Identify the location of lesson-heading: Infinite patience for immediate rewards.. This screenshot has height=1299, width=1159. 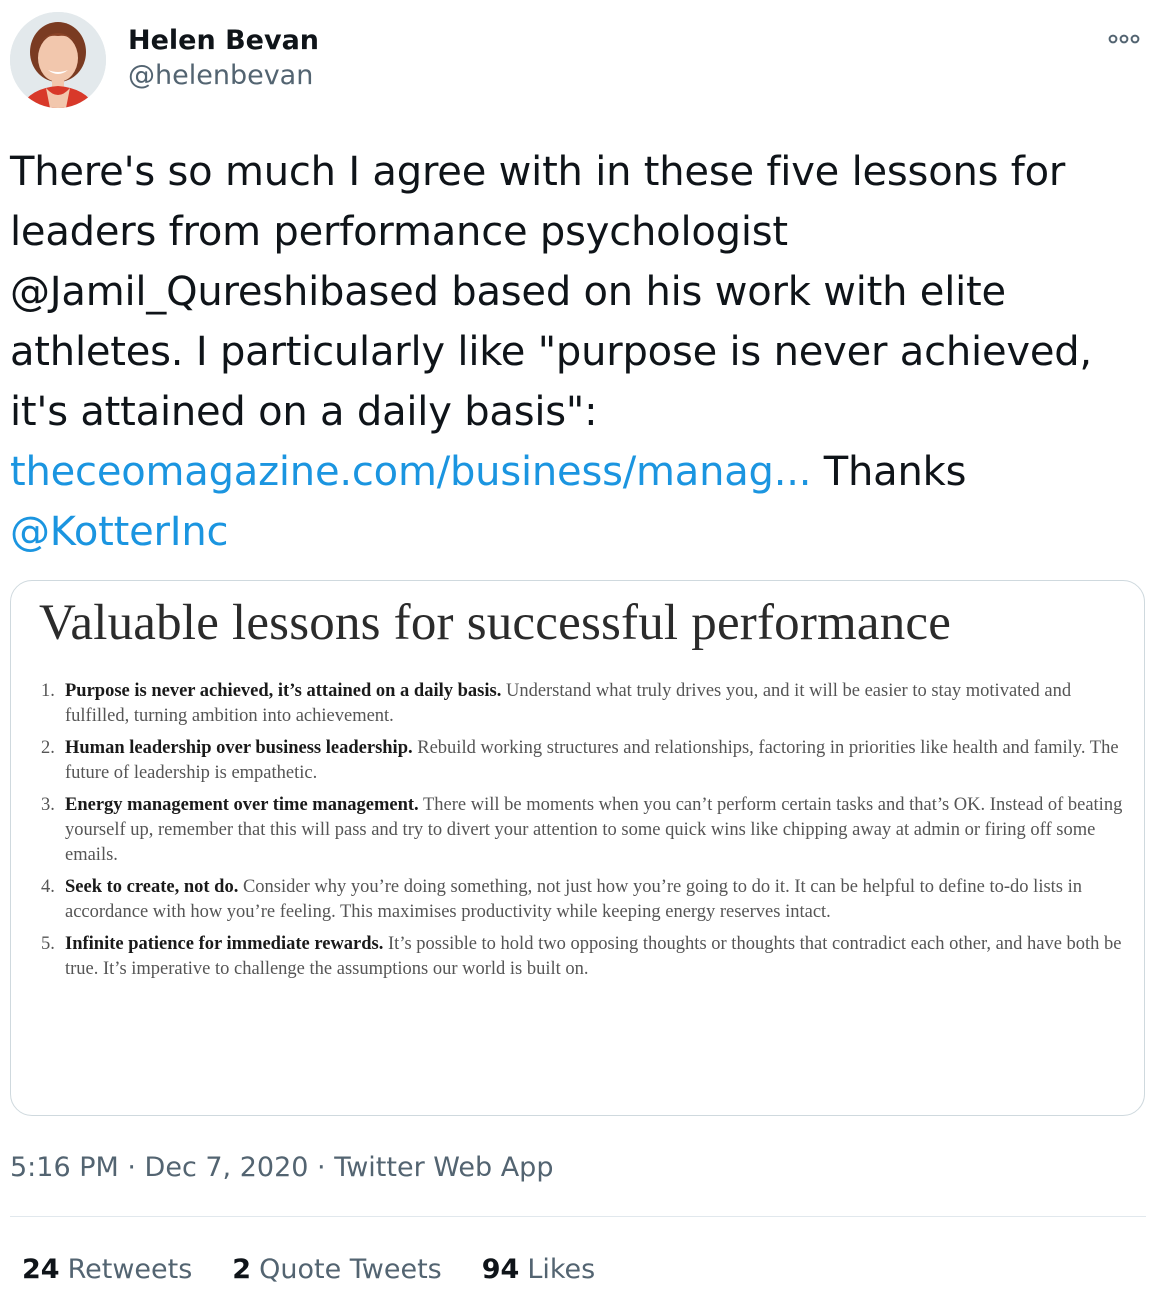
(224, 944).